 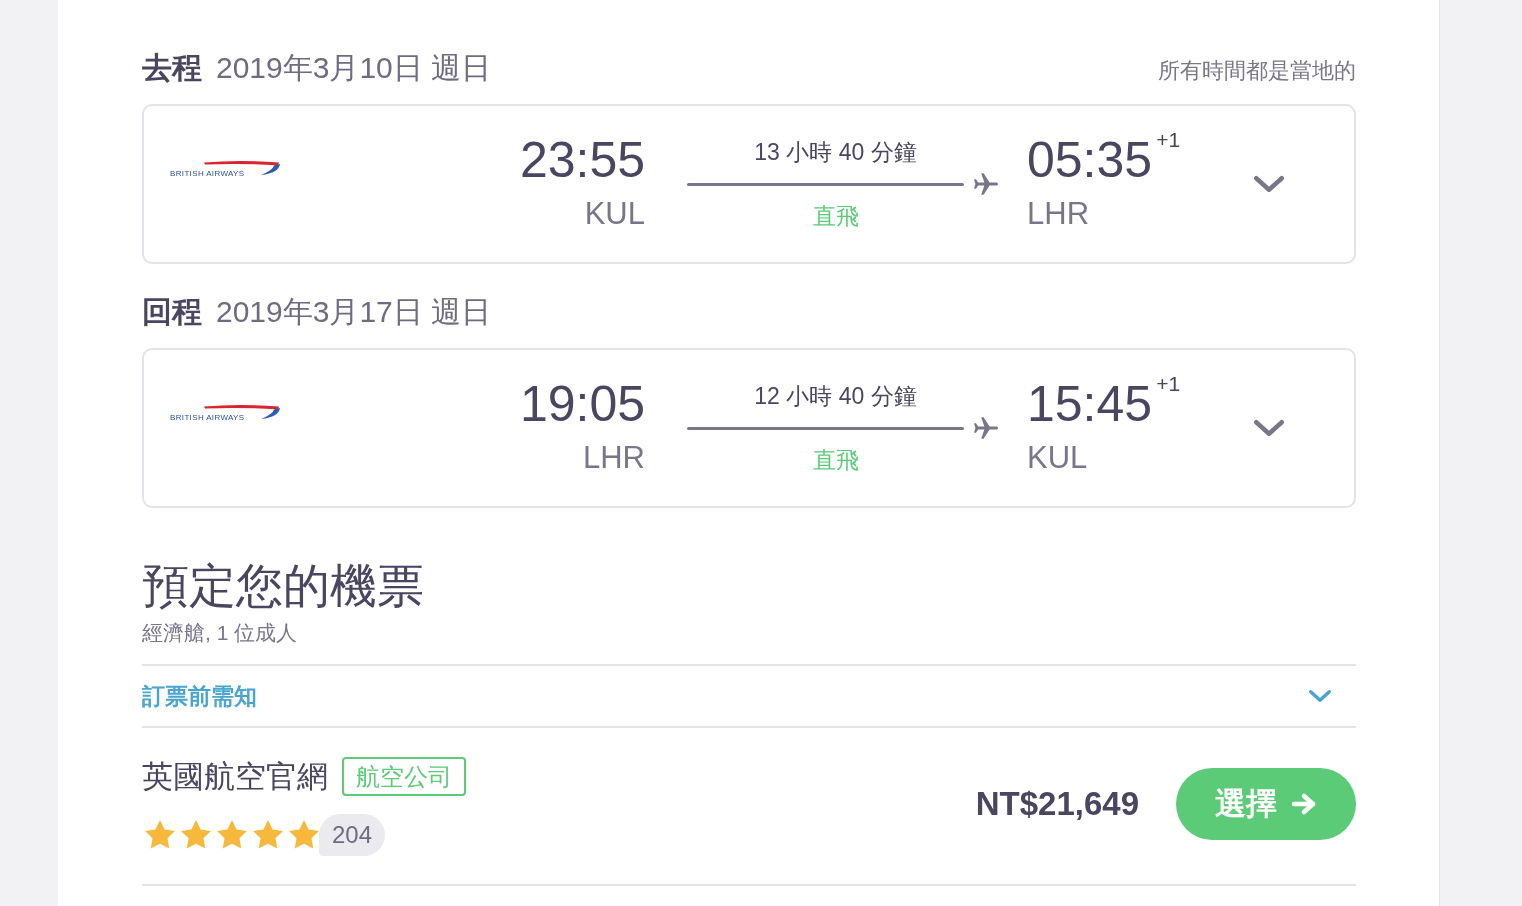 I want to click on departure-time: 23:55, so click(x=582, y=159).